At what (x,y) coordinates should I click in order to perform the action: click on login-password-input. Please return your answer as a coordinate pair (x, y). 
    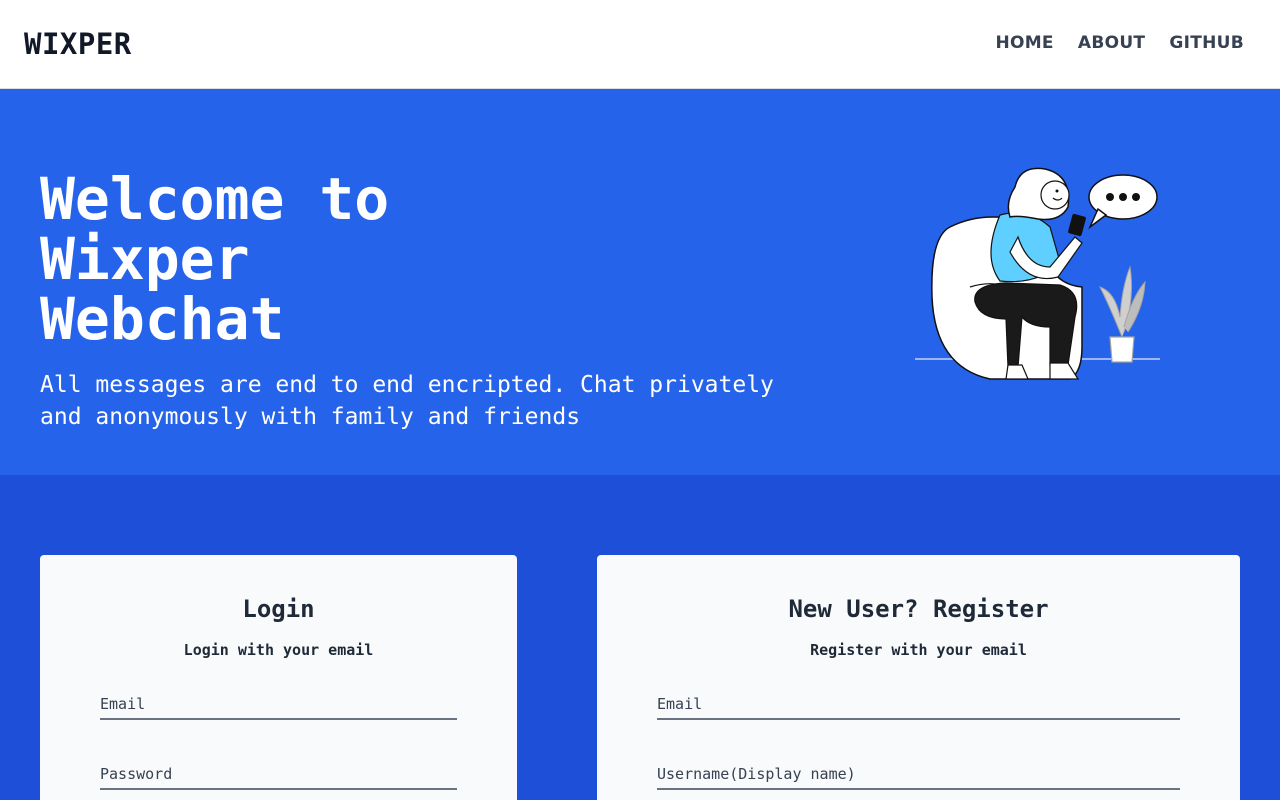
    Looking at the image, I should click on (278, 775).